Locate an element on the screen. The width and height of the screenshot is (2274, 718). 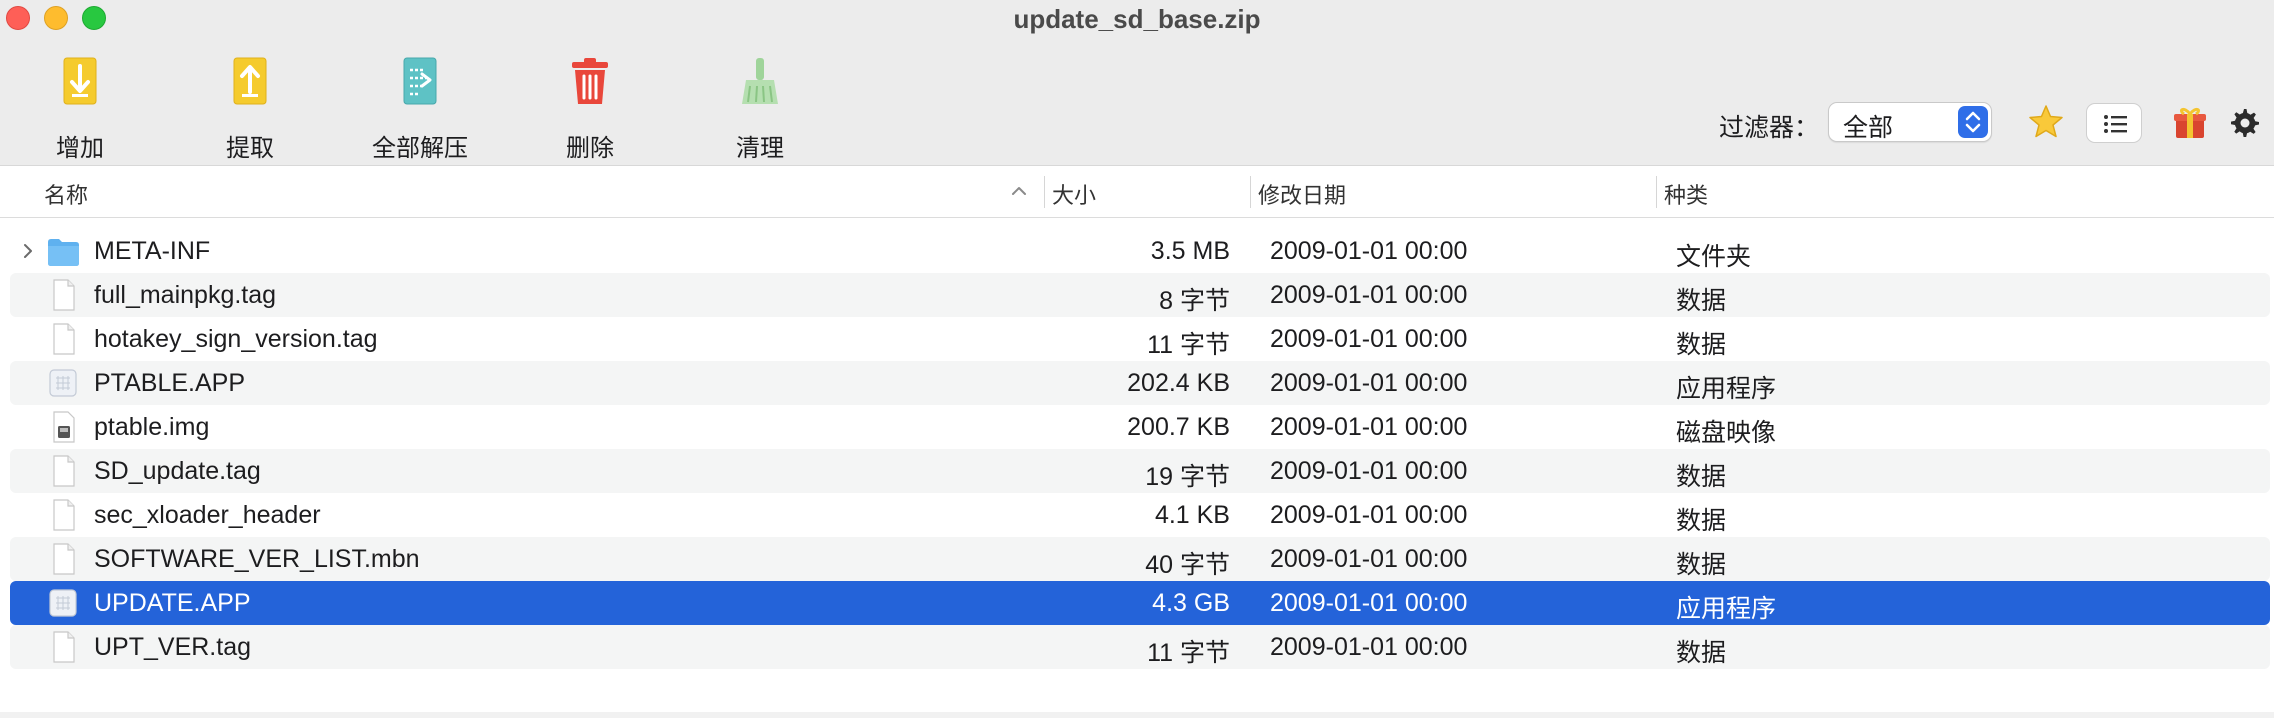
status-bar is located at coordinates (1137, 715).